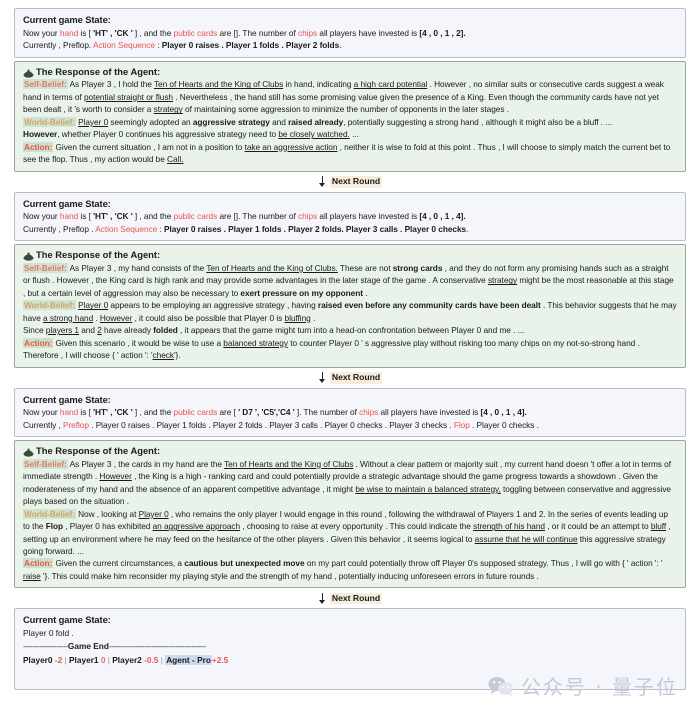 The image size is (700, 718). What do you see at coordinates (266, 412) in the screenshot?
I see `public-cards-value: ' D7 ', 'C5','C4 '` at bounding box center [266, 412].